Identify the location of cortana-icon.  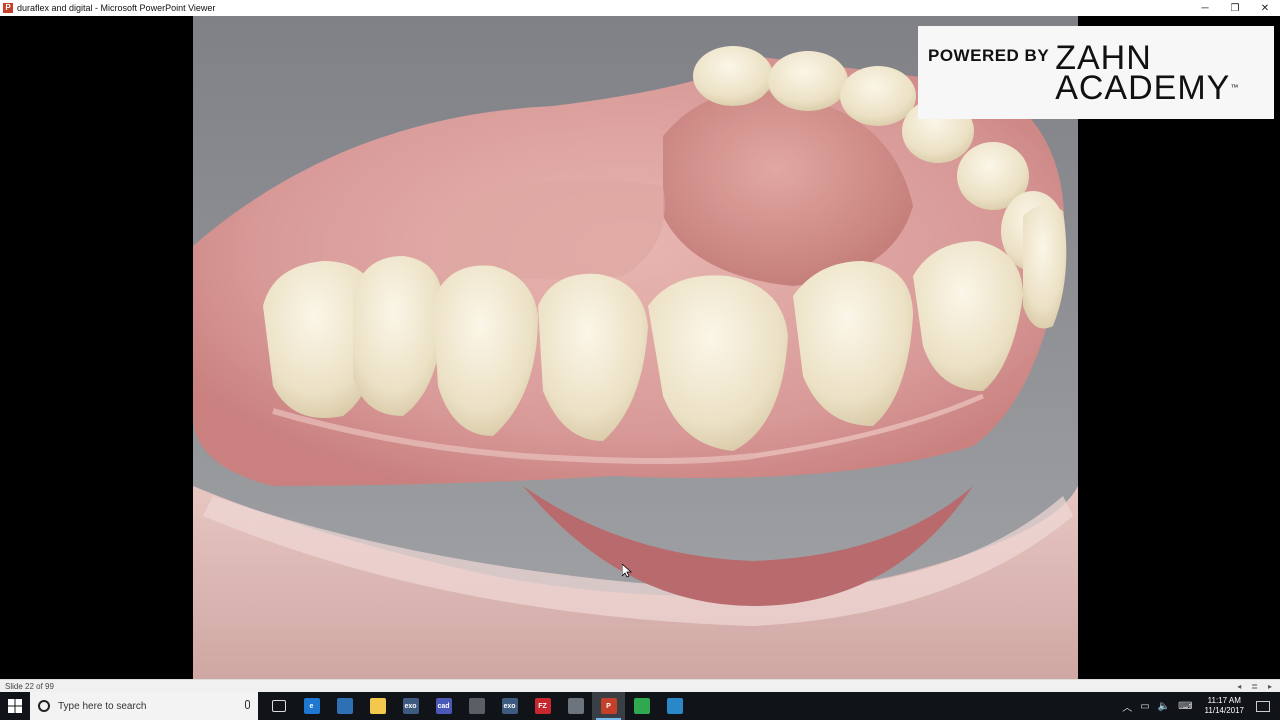
(44, 706).